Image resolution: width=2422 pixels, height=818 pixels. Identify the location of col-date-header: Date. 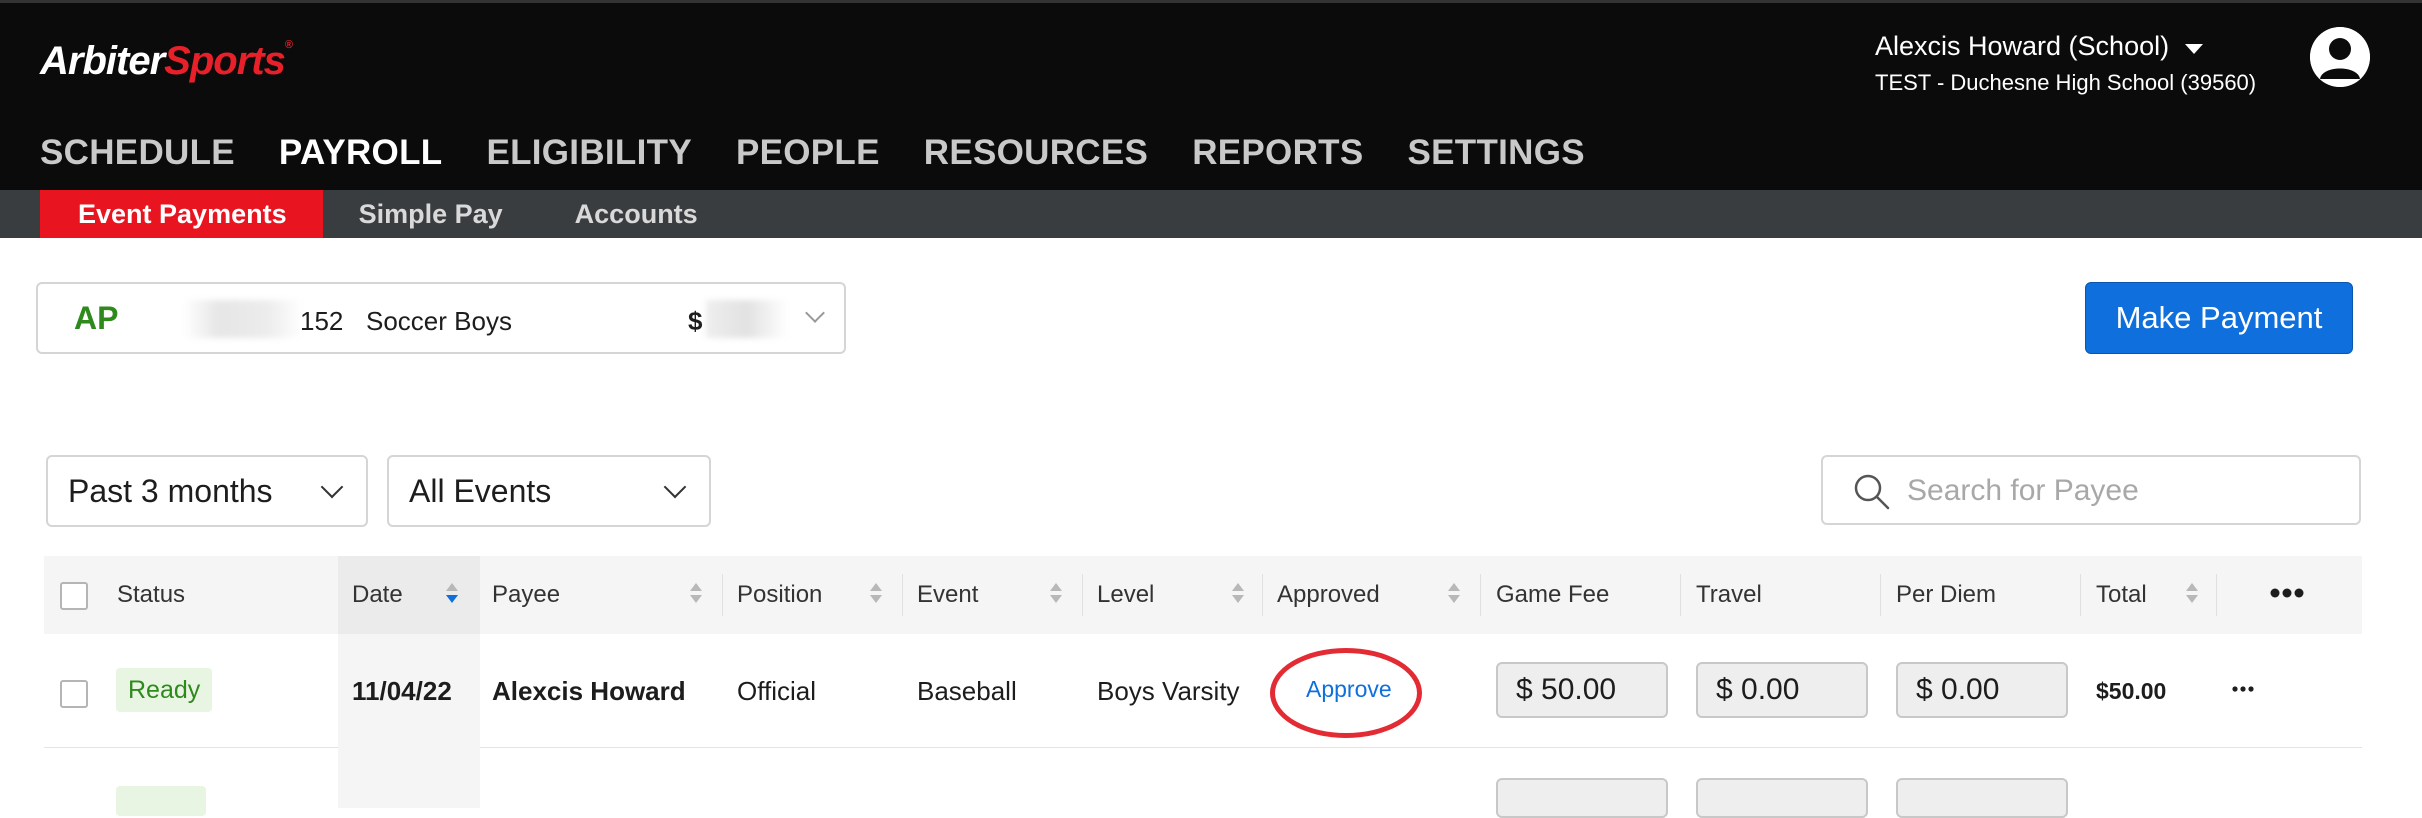
(409, 595).